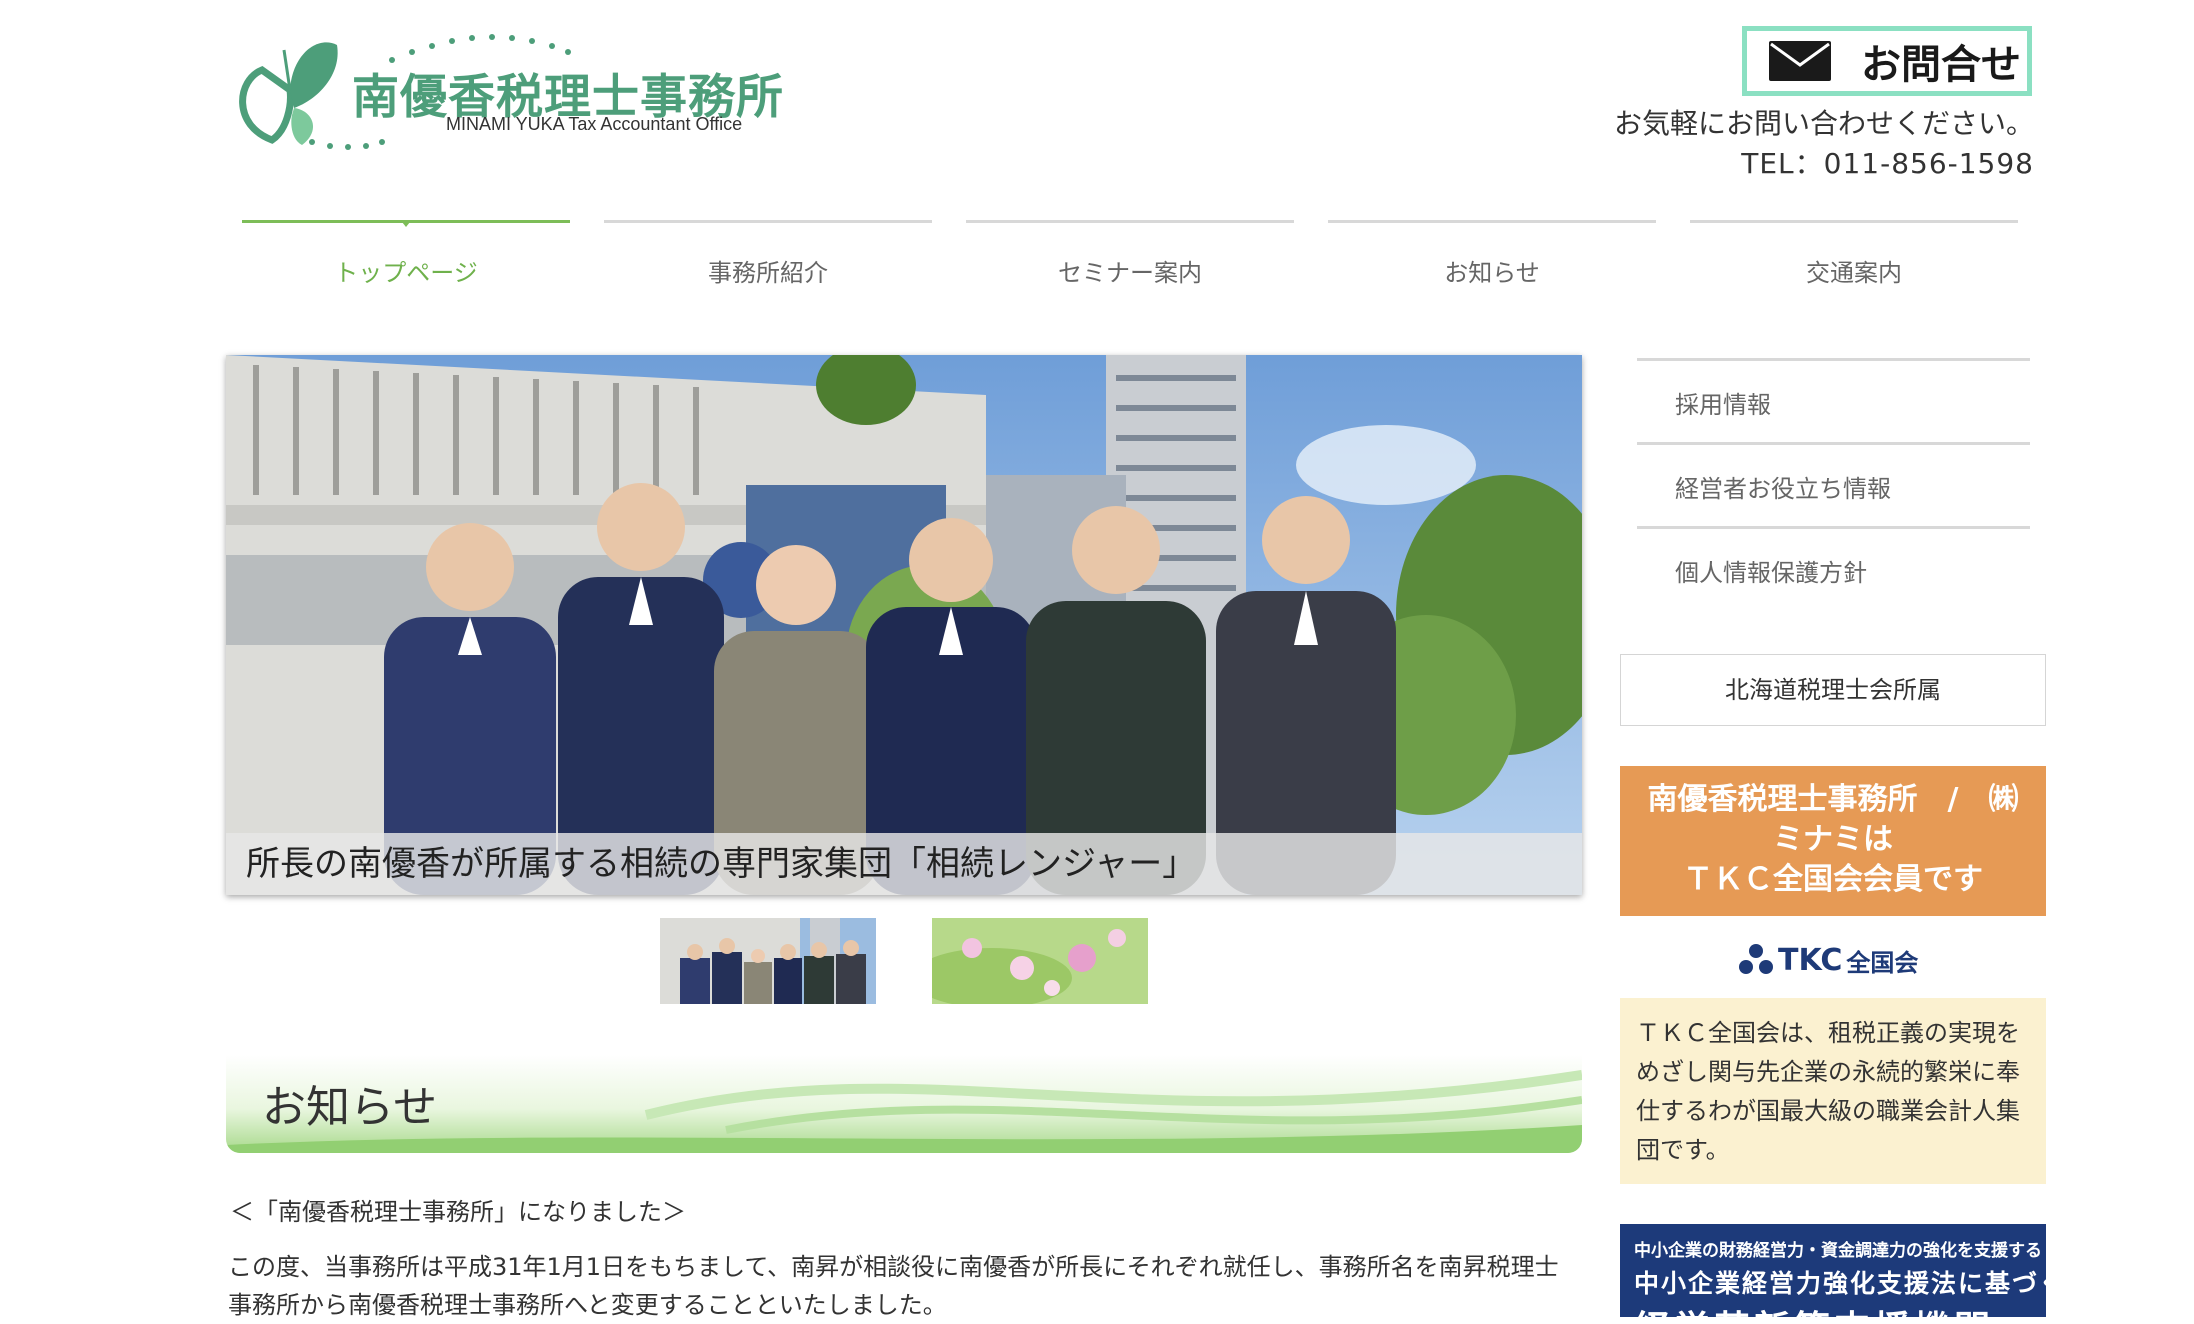 Image resolution: width=2194 pixels, height=1324 pixels. I want to click on main-nav: トップページ 事務所紹介 セミナー案内 お知らせ 交通案内, so click(1130, 255).